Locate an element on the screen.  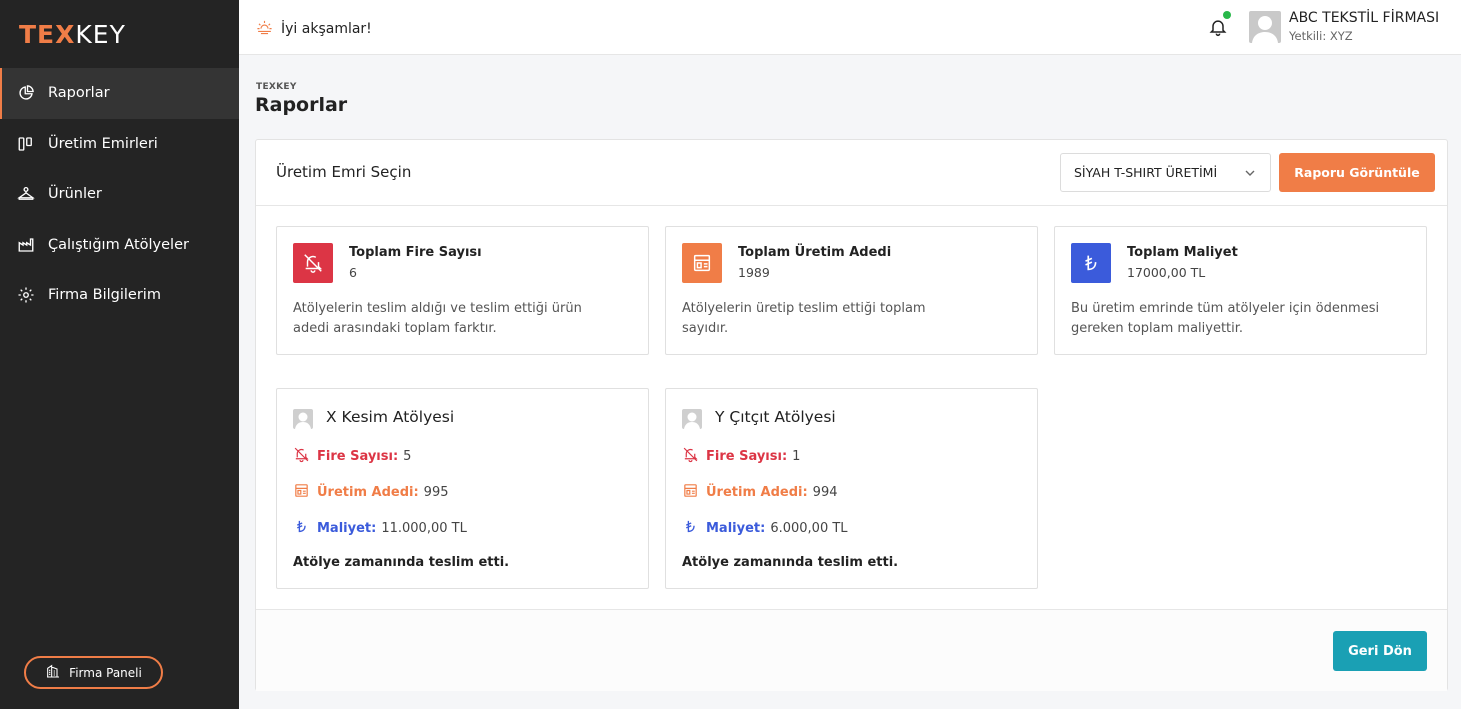
production-row: Üretim Adedi: 995 is located at coordinates (371, 492).